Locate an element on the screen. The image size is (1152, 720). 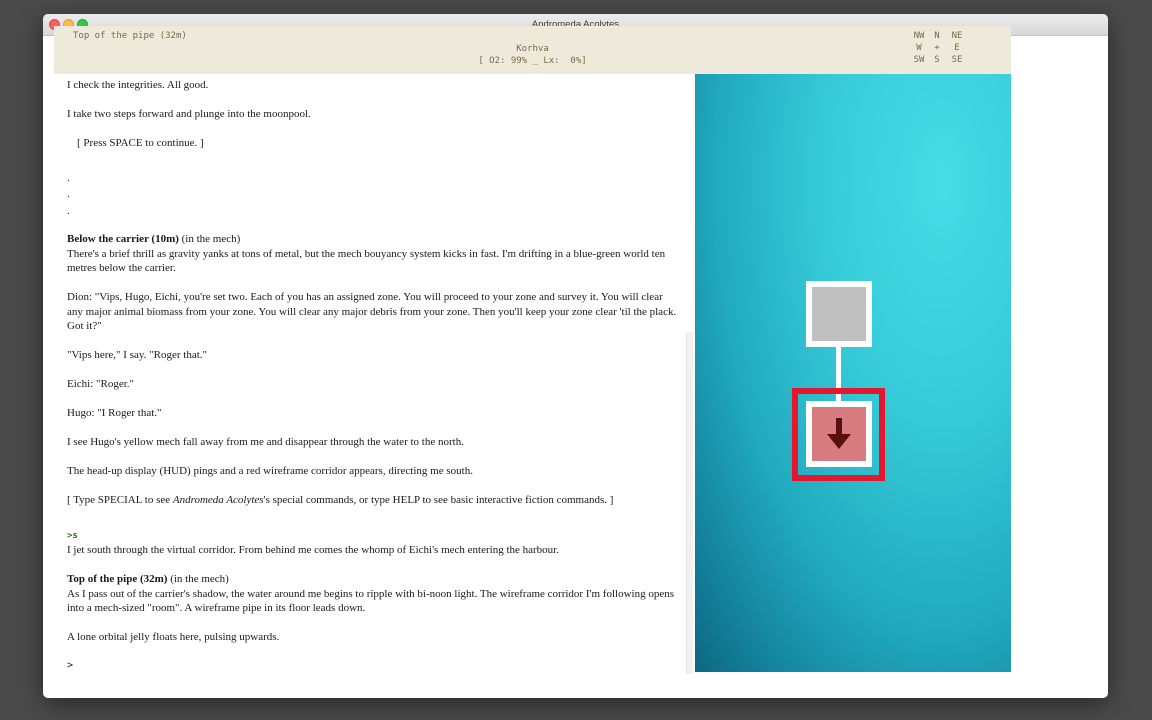
room-heading: Below the carrier (10m) is located at coordinates (123, 239).